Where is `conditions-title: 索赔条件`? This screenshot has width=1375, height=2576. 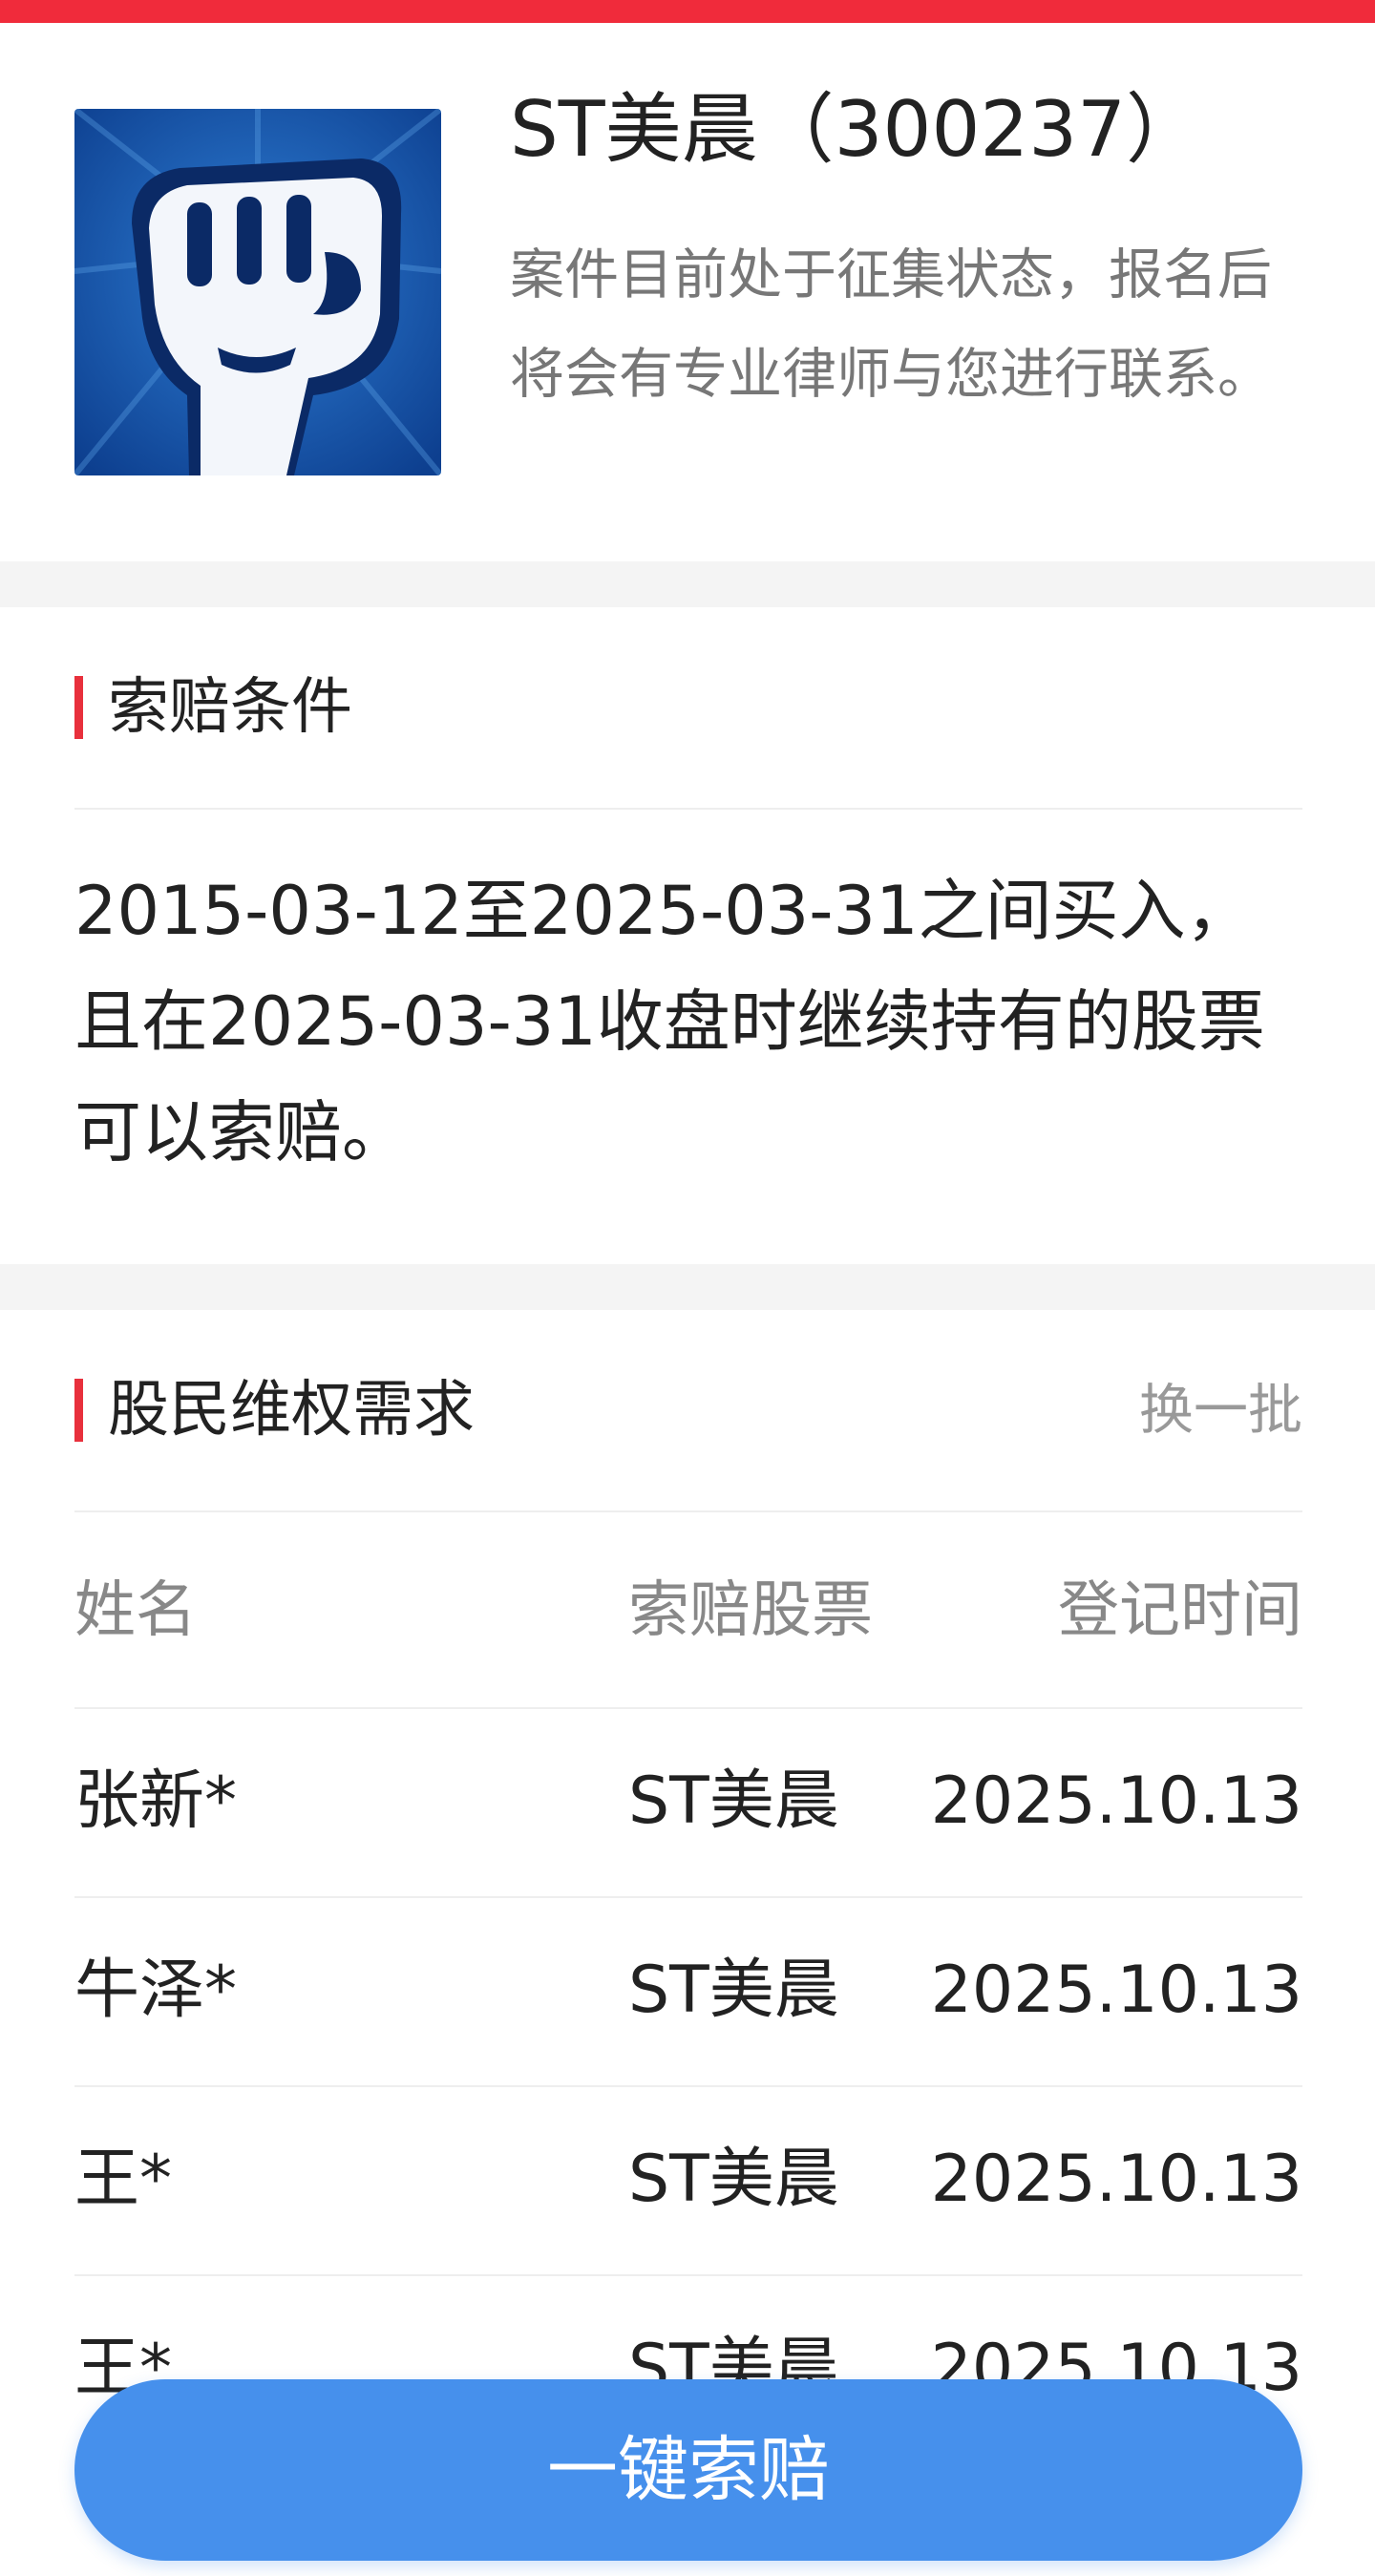 conditions-title: 索赔条件 is located at coordinates (230, 707).